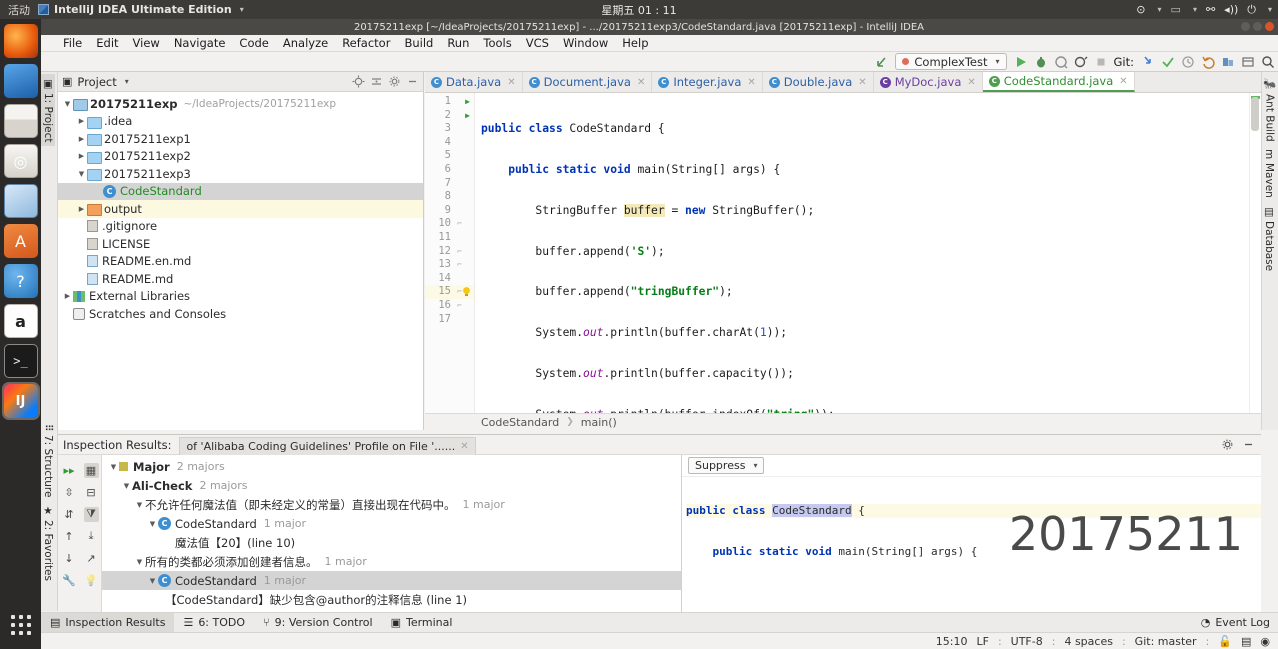 The height and width of the screenshot is (649, 1278). I want to click on inspection-problem-magic-value: 魔法值【20】(line 10), so click(391, 542).